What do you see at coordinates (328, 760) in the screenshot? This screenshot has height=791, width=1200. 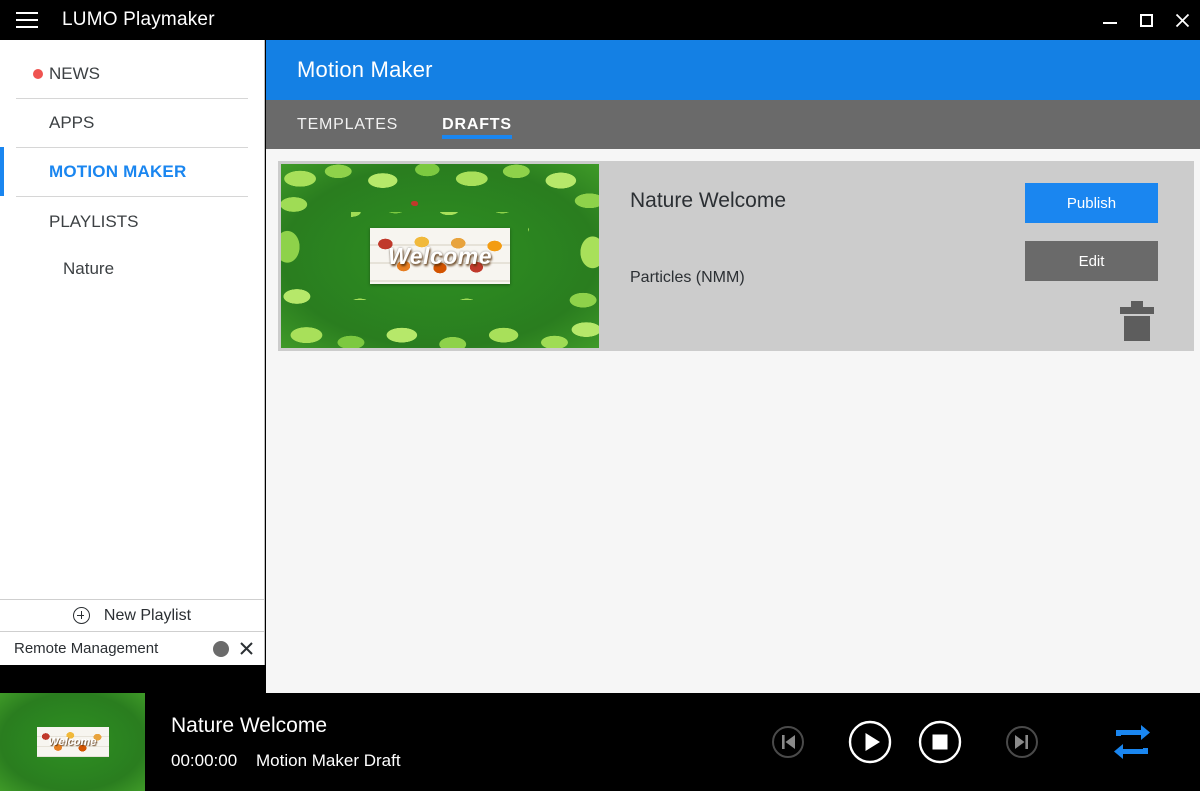 I see `player-source: Motion Maker Draft` at bounding box center [328, 760].